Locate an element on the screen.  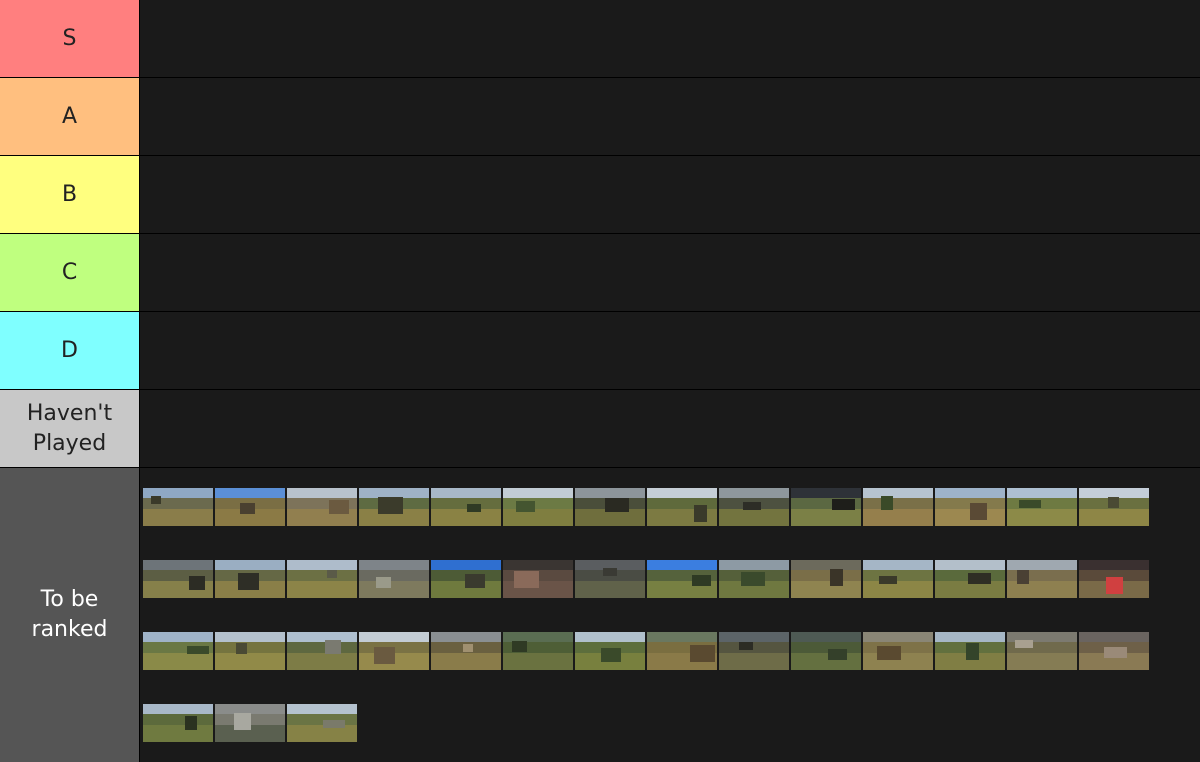
tier-dropzone-a is located at coordinates (670, 116).